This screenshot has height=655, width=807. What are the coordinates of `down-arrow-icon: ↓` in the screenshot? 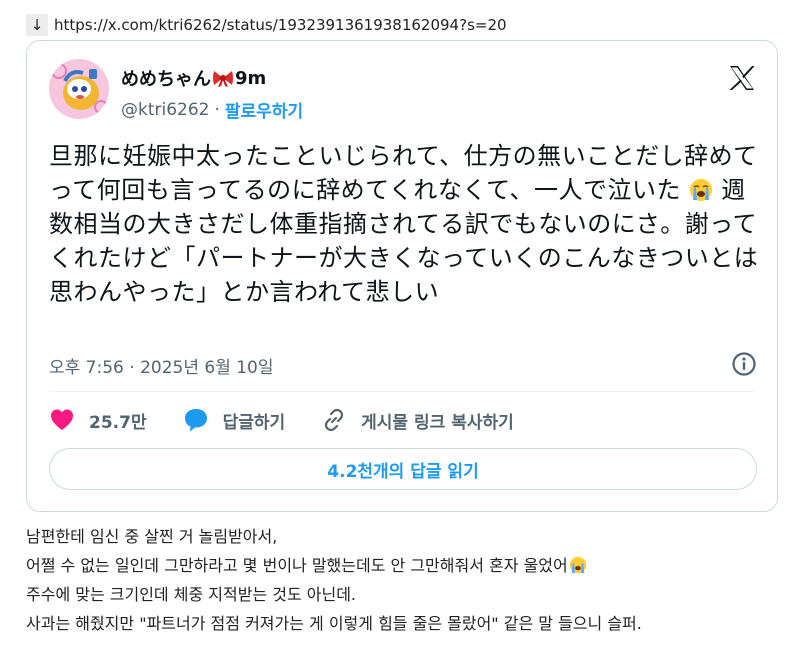 It's located at (37, 25).